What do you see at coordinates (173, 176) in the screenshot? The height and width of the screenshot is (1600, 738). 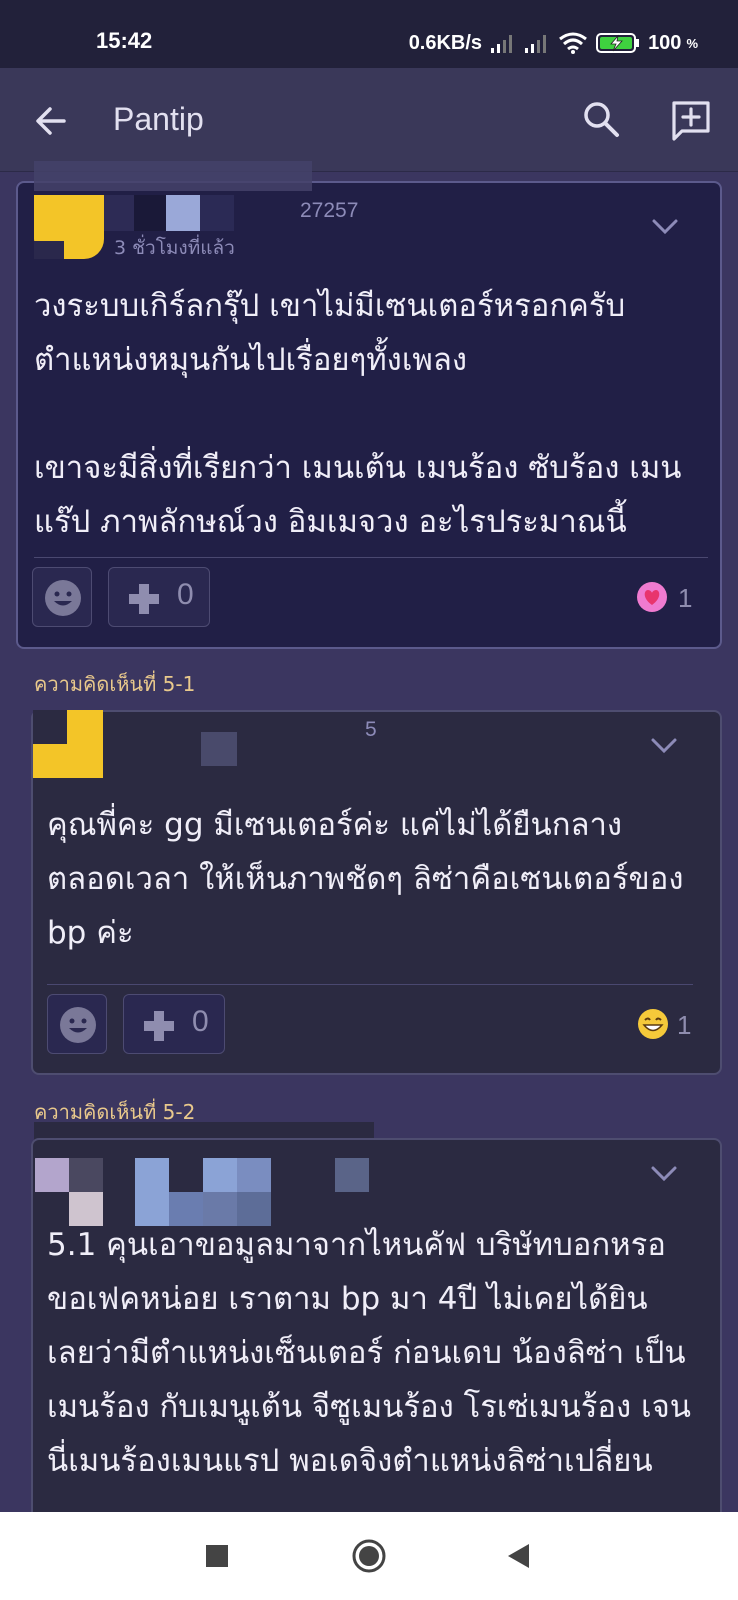 I see `username-blurred` at bounding box center [173, 176].